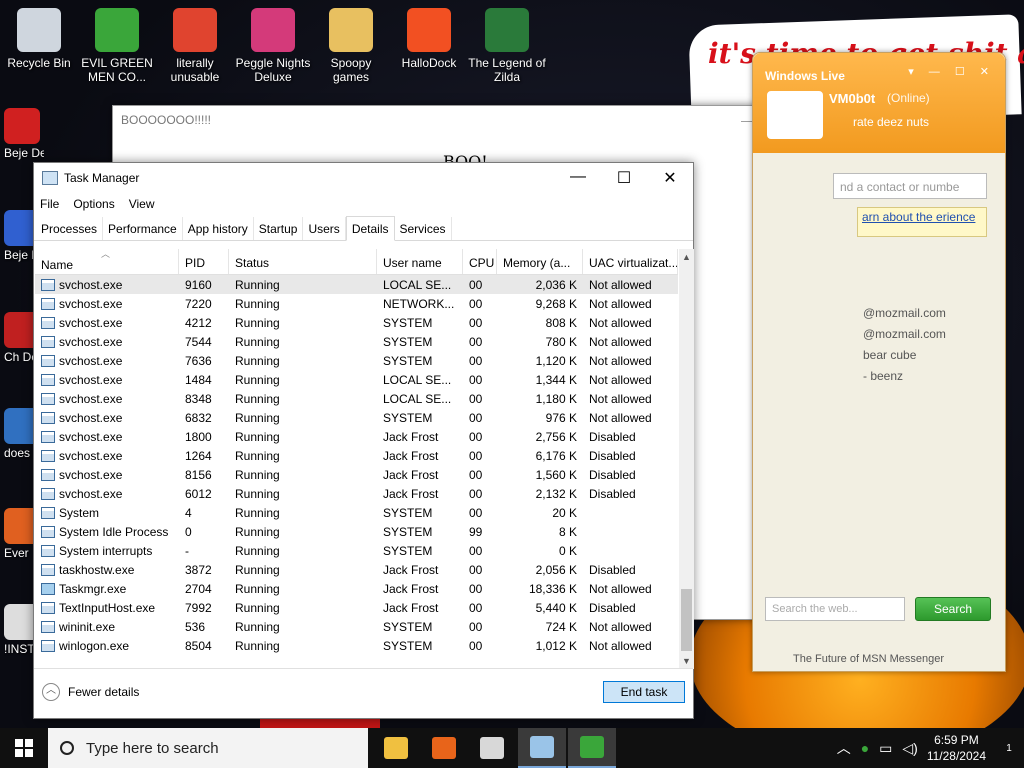 Image resolution: width=1024 pixels, height=768 pixels. Describe the element at coordinates (891, 122) in the screenshot. I see `msn-personal-message: rate deez nuts` at that location.